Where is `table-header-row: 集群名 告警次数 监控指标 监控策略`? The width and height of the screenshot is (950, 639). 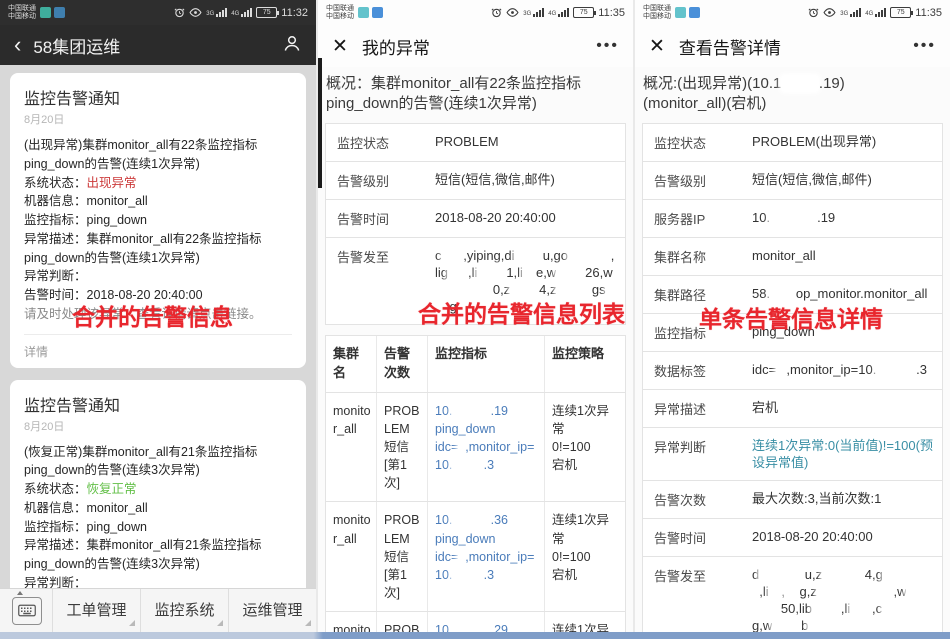 table-header-row: 集群名 告警次数 监控指标 监控策略 is located at coordinates (475, 364).